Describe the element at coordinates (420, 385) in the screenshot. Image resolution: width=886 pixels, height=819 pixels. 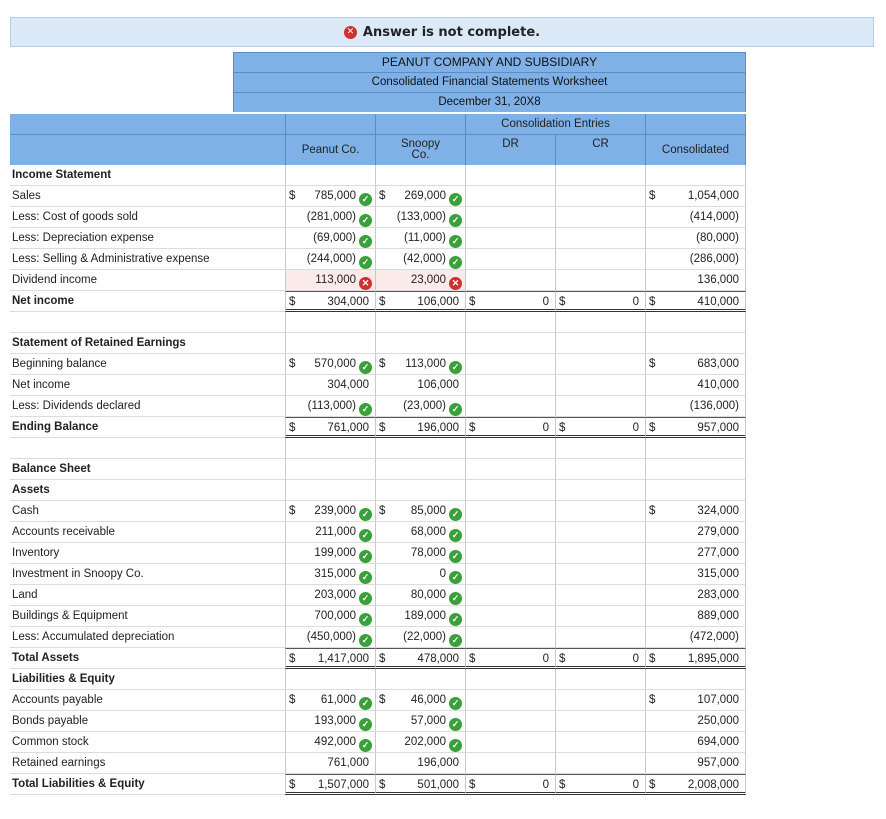
I see `cell-snoopy: 106,000` at that location.